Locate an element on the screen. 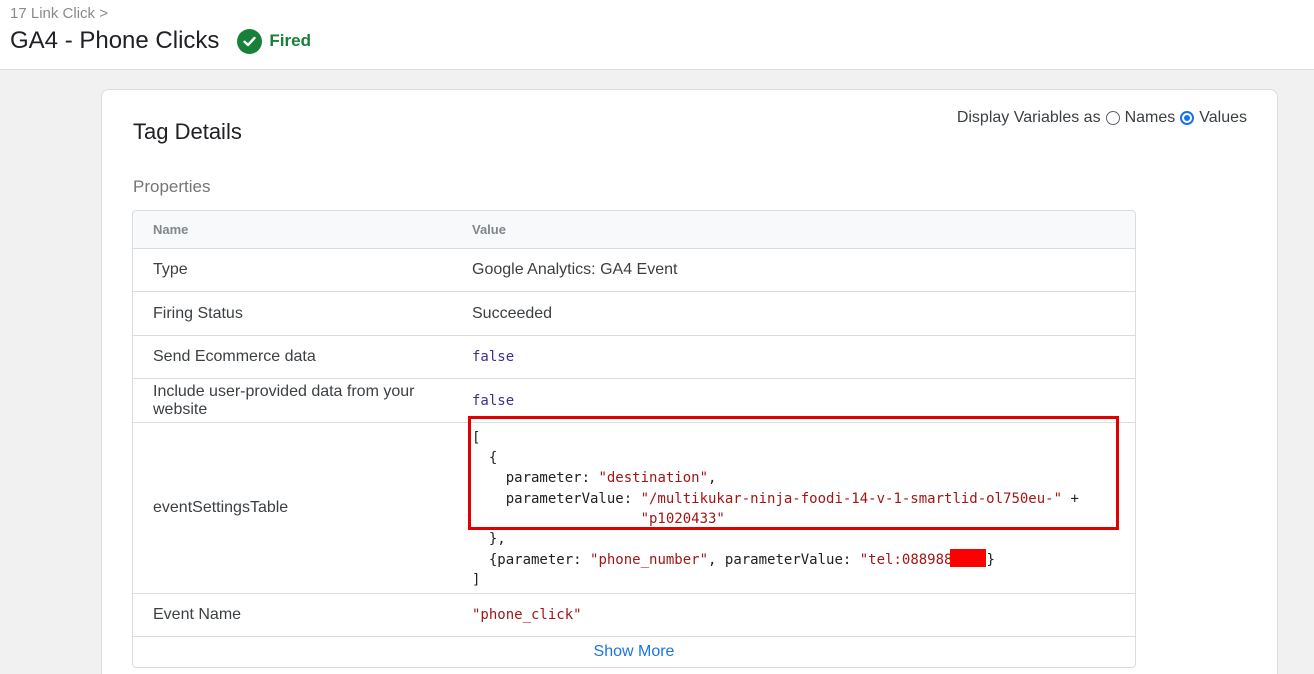  header-value: Value is located at coordinates (489, 229).